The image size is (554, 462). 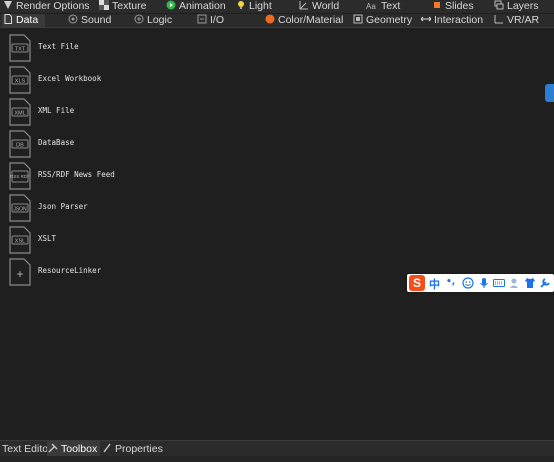 I want to click on toolbox-item-text-file: TXT Text File, so click(x=88, y=48).